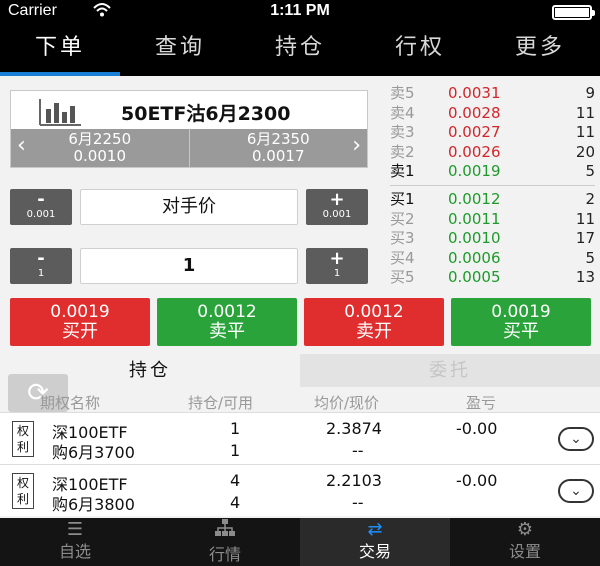 The width and height of the screenshot is (600, 566). I want to click on top-tab-bar: 下单 查询 持仓 行权 更多, so click(300, 50).